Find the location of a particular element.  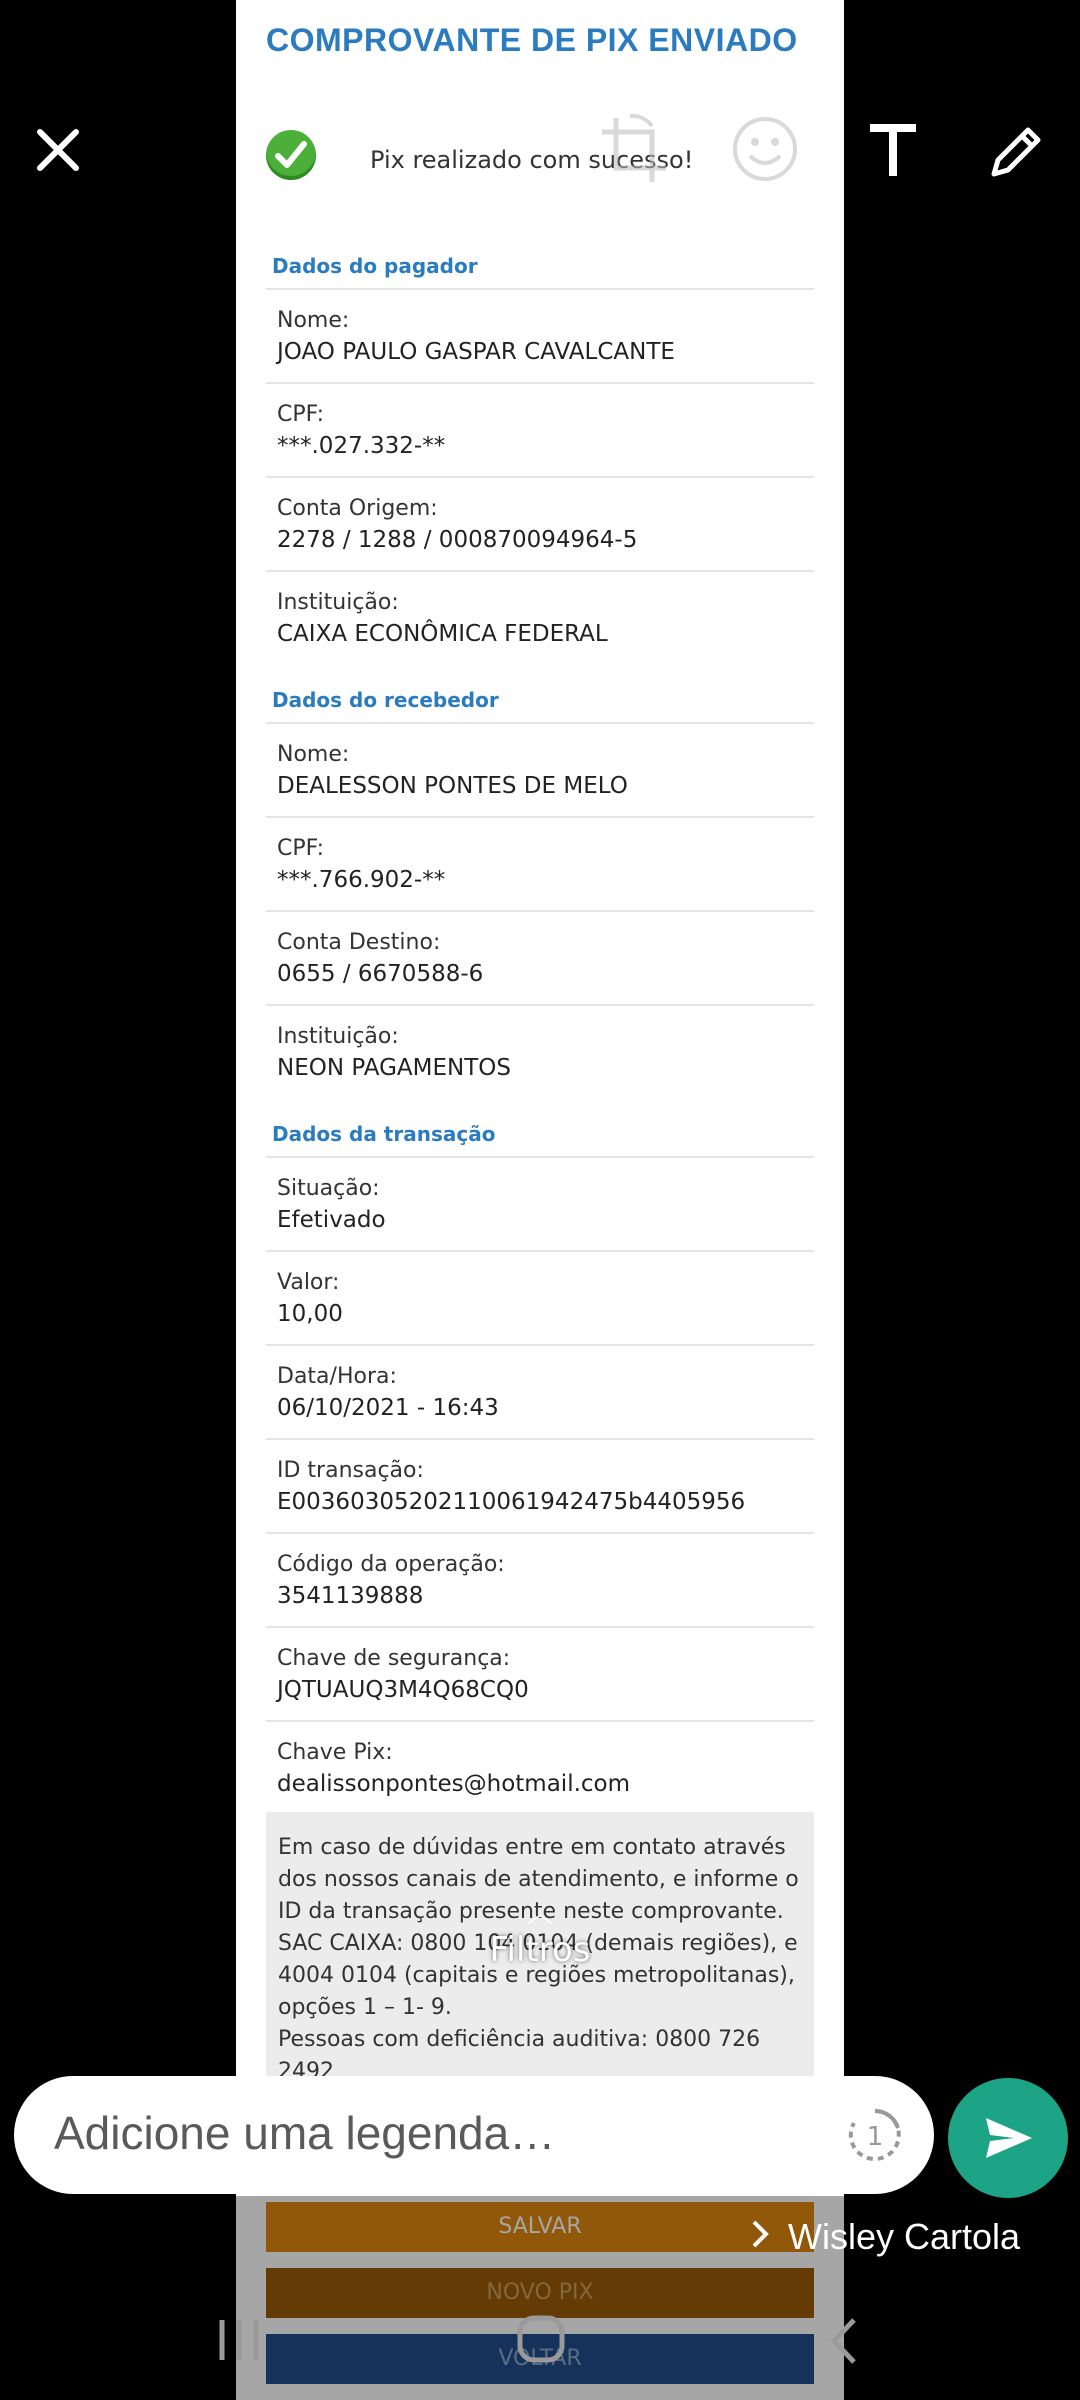

field-value: ***.766.902-** is located at coordinates (361, 880).